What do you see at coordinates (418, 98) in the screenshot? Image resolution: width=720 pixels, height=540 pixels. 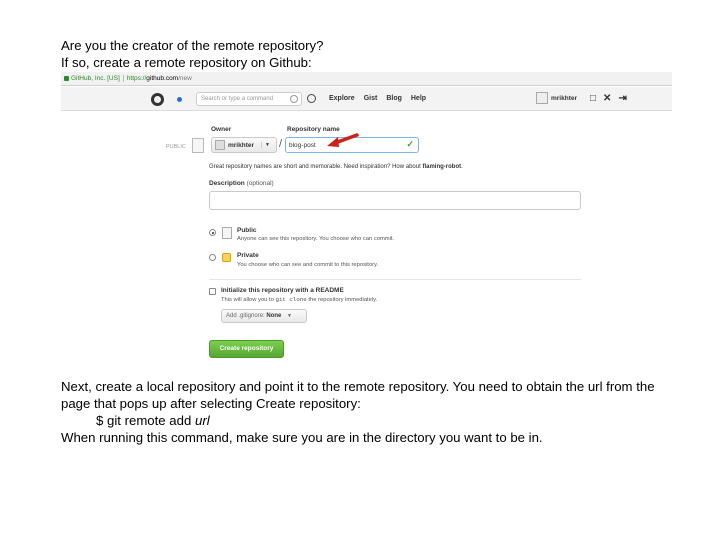 I see `nav-help: Help` at bounding box center [418, 98].